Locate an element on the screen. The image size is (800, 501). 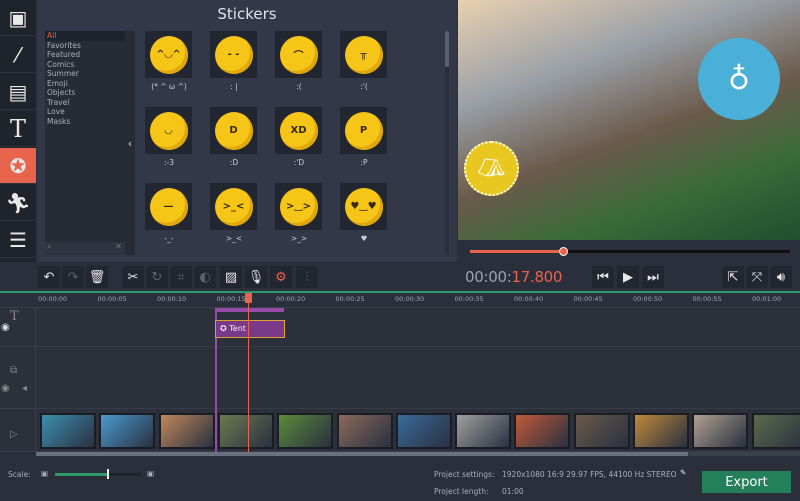
microphone-icon: 🎙︎ is located at coordinates (256, 277).